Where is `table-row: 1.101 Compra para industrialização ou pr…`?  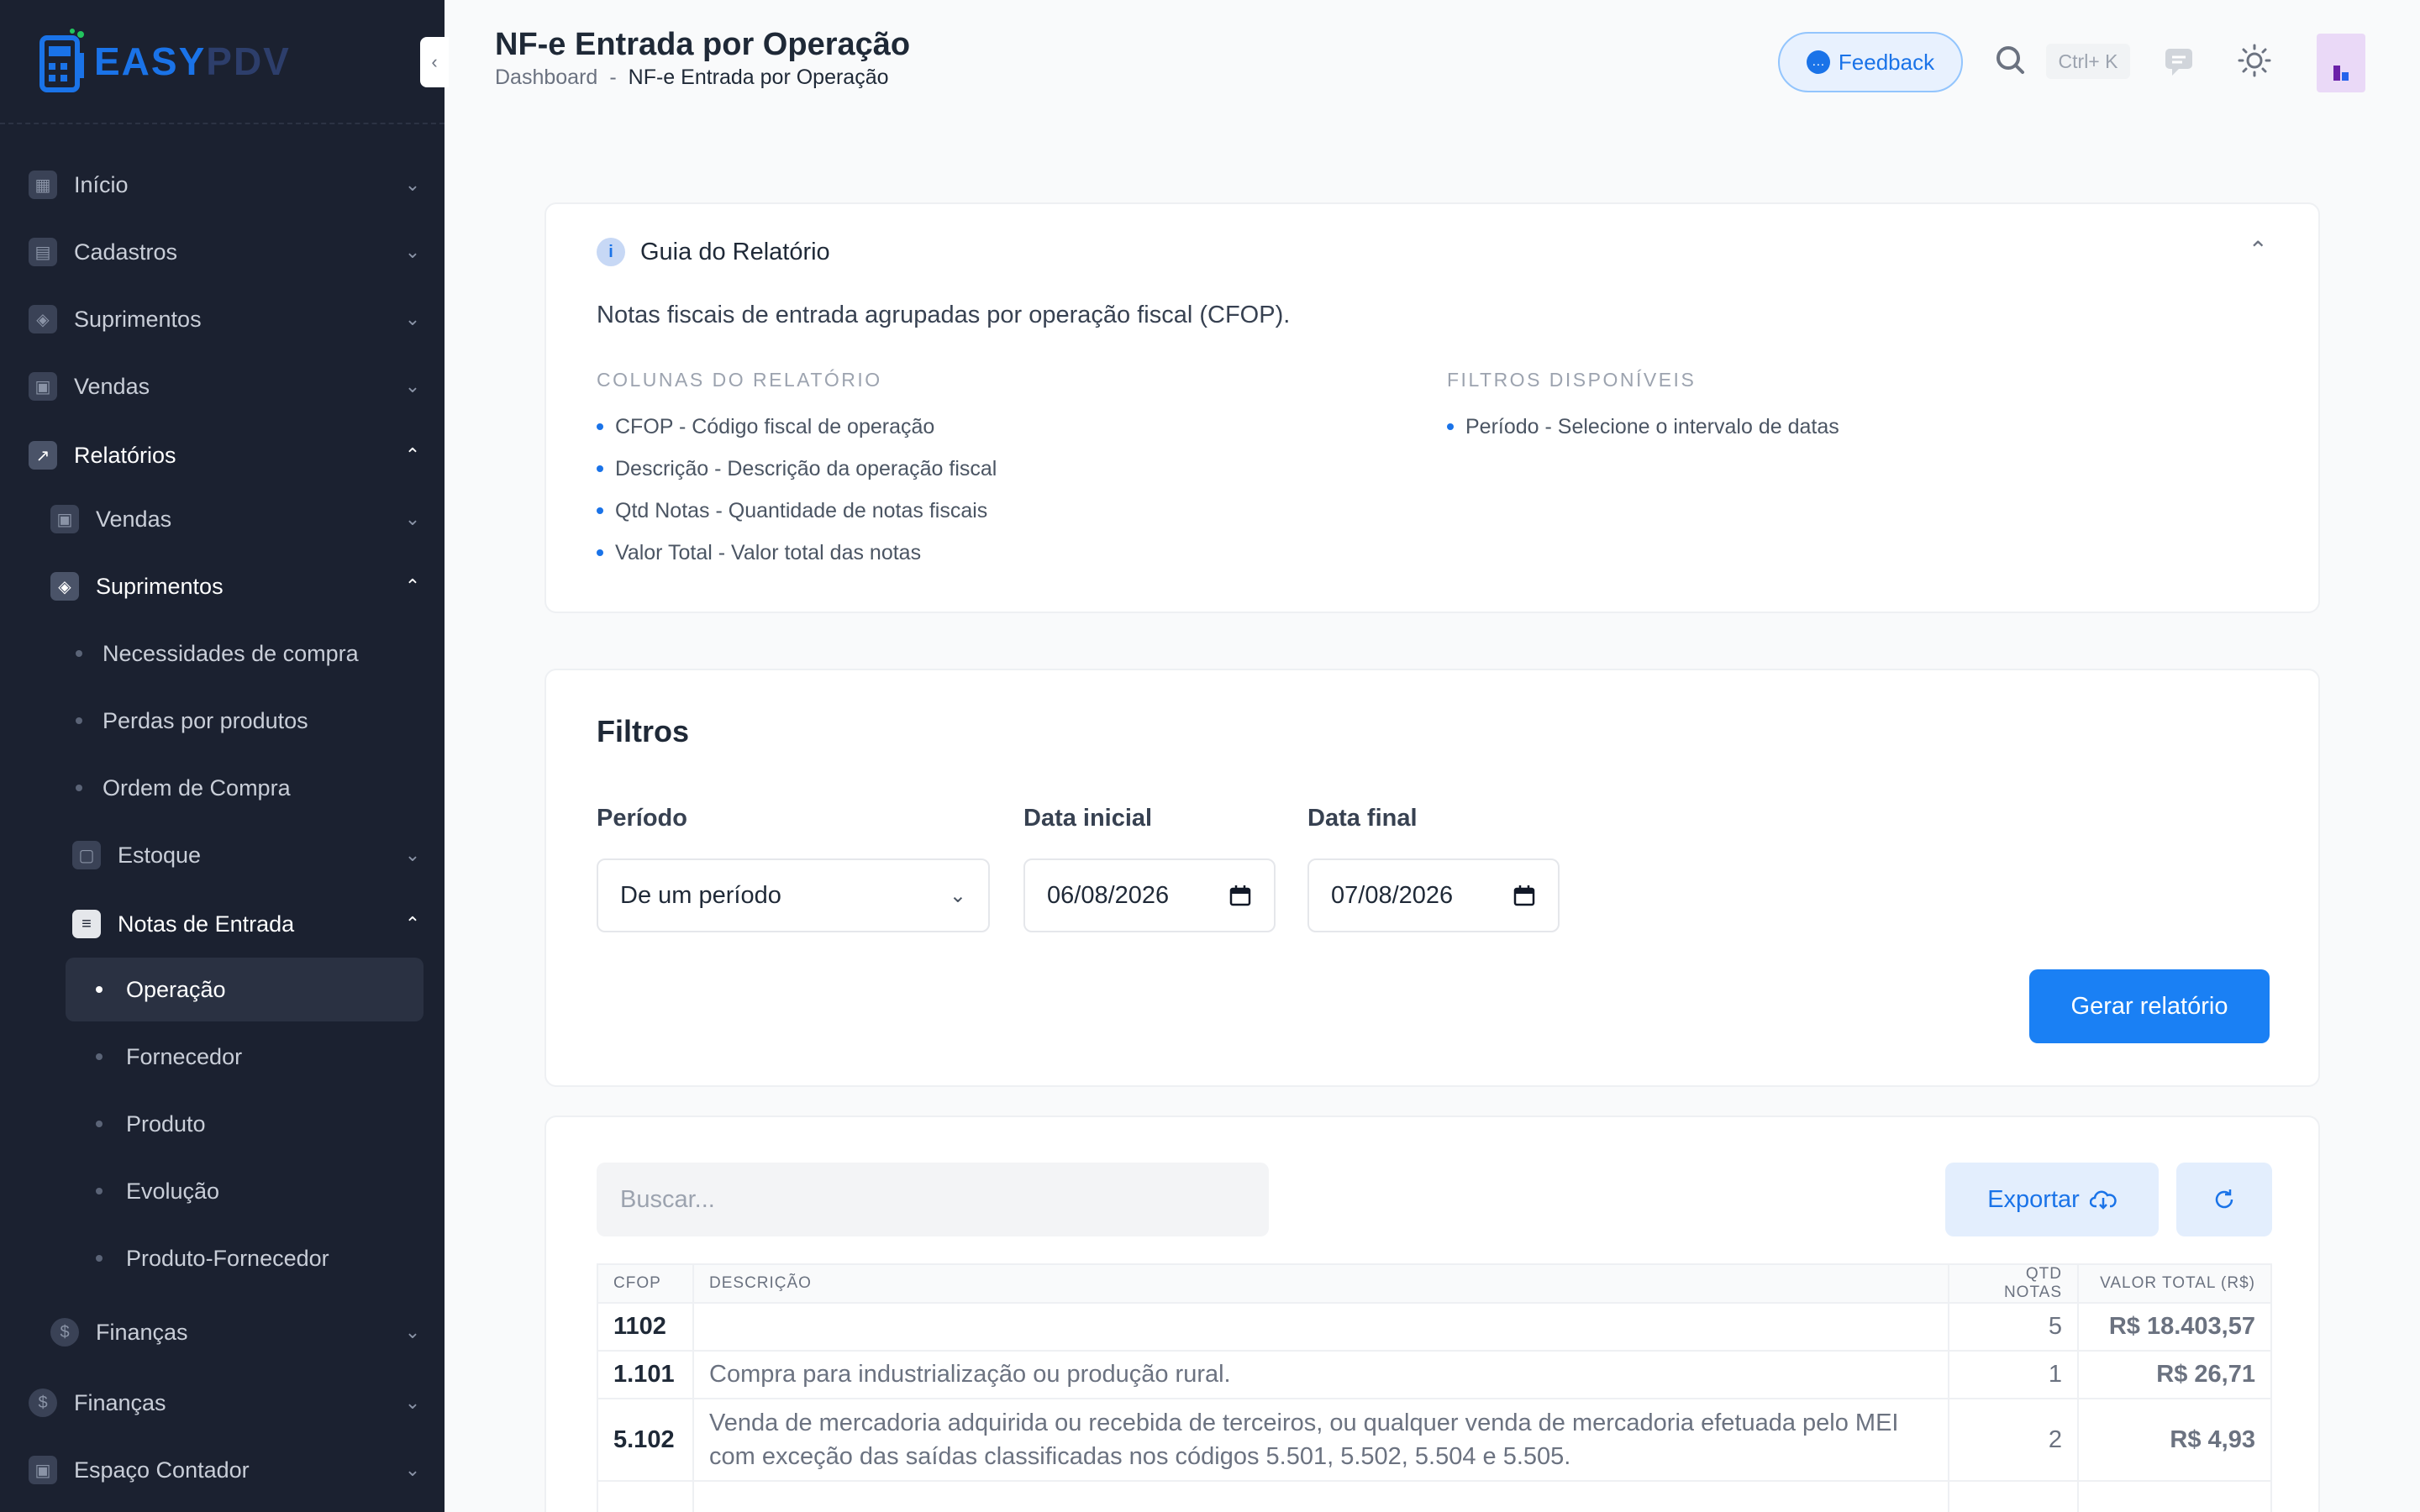 table-row: 1.101 Compra para industrialização ou pr… is located at coordinates (1435, 1374).